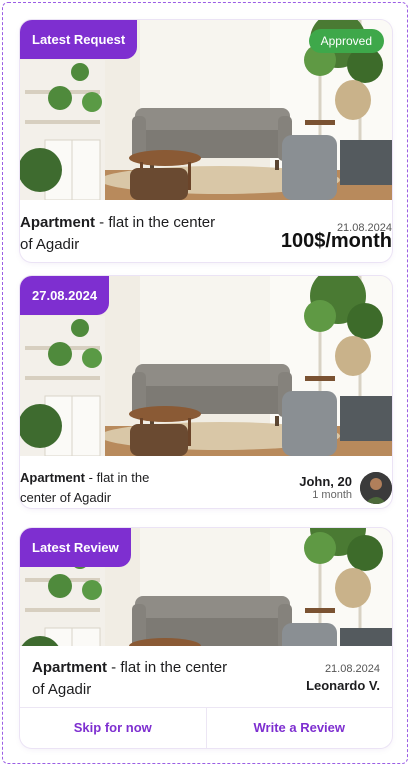 The width and height of the screenshot is (412, 768). Describe the element at coordinates (75, 547) in the screenshot. I see `latest-review-tag: Latest Review` at that location.